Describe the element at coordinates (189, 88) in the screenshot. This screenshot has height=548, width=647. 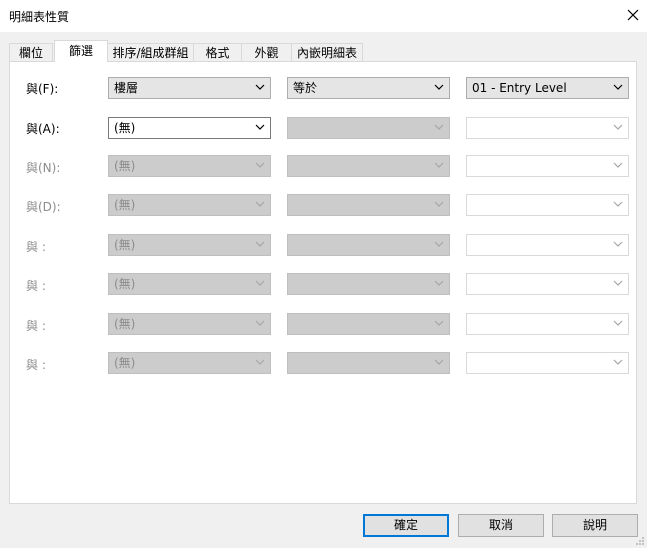
I see `filter-field-select: 樓層` at that location.